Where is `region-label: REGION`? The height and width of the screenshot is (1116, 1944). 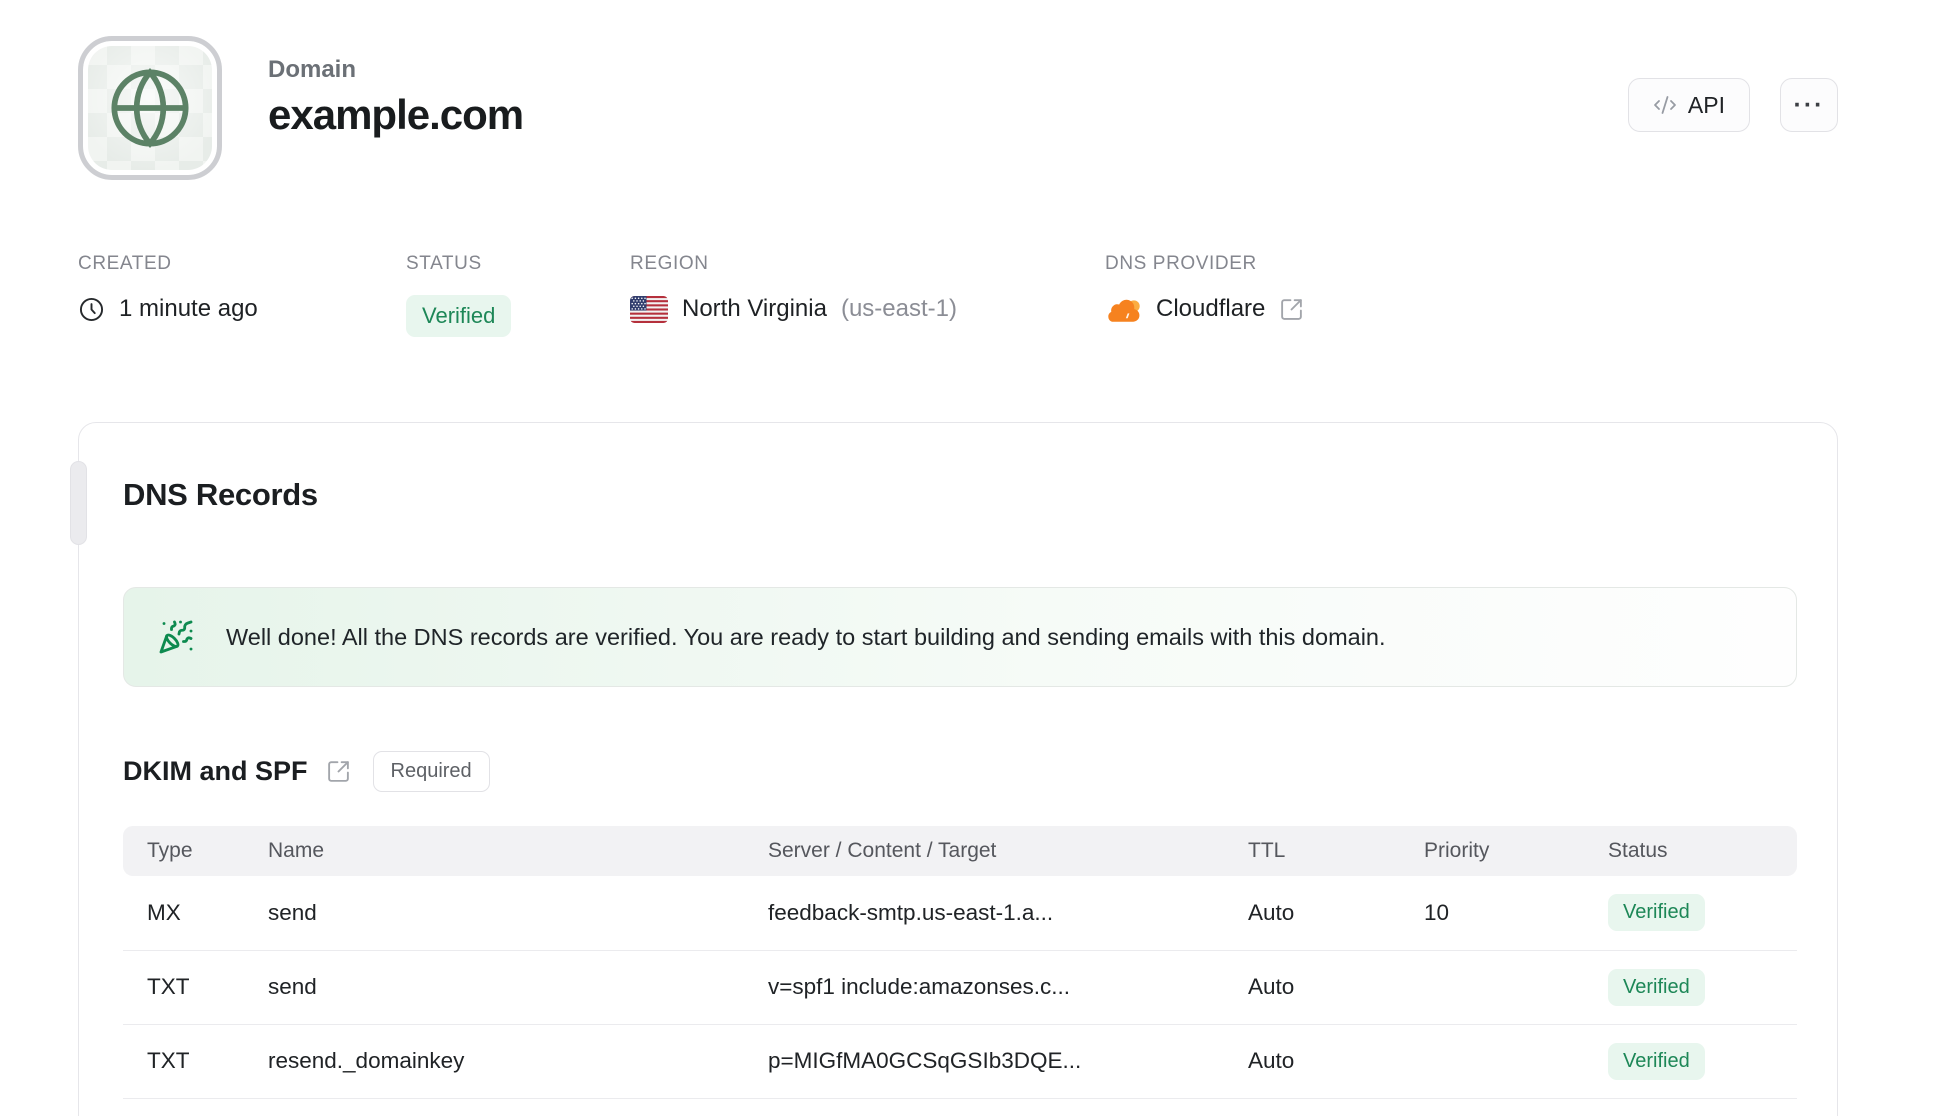 region-label: REGION is located at coordinates (669, 263).